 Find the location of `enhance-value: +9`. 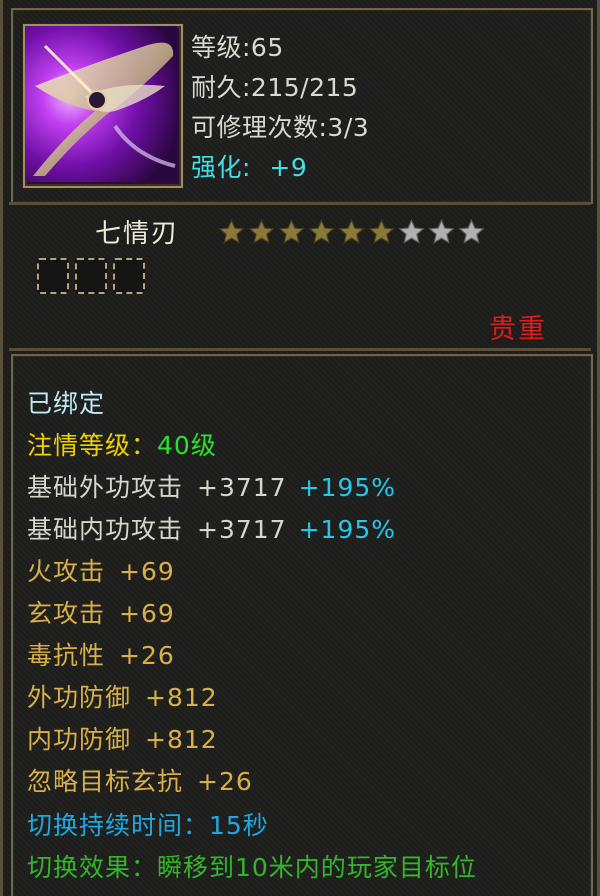

enhance-value: +9 is located at coordinates (288, 167).